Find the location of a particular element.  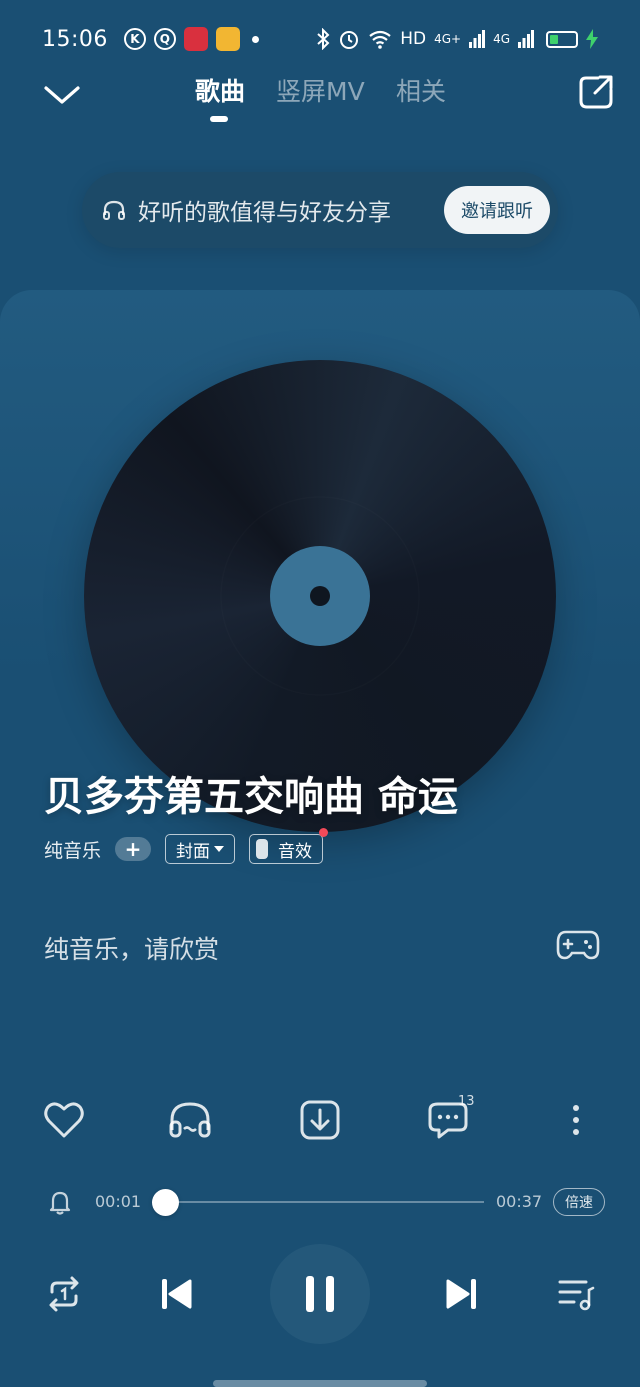

disc-hole is located at coordinates (320, 596).